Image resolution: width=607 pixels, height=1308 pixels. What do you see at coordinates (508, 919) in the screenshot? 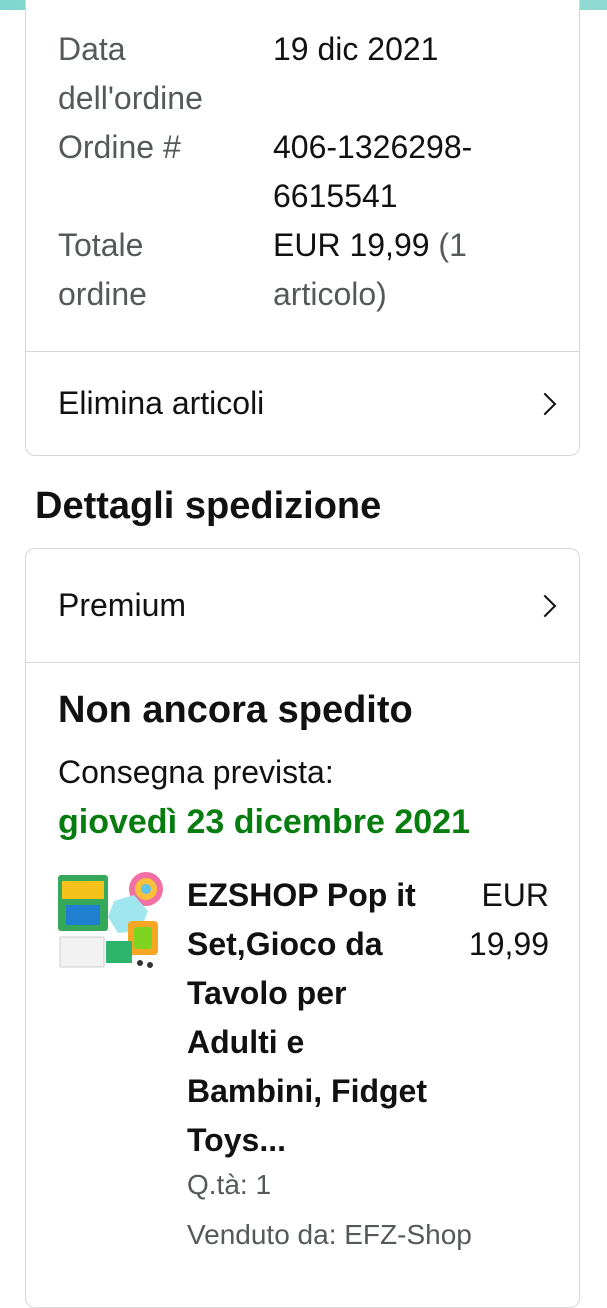
I see `product-price: EUR 19,99` at bounding box center [508, 919].